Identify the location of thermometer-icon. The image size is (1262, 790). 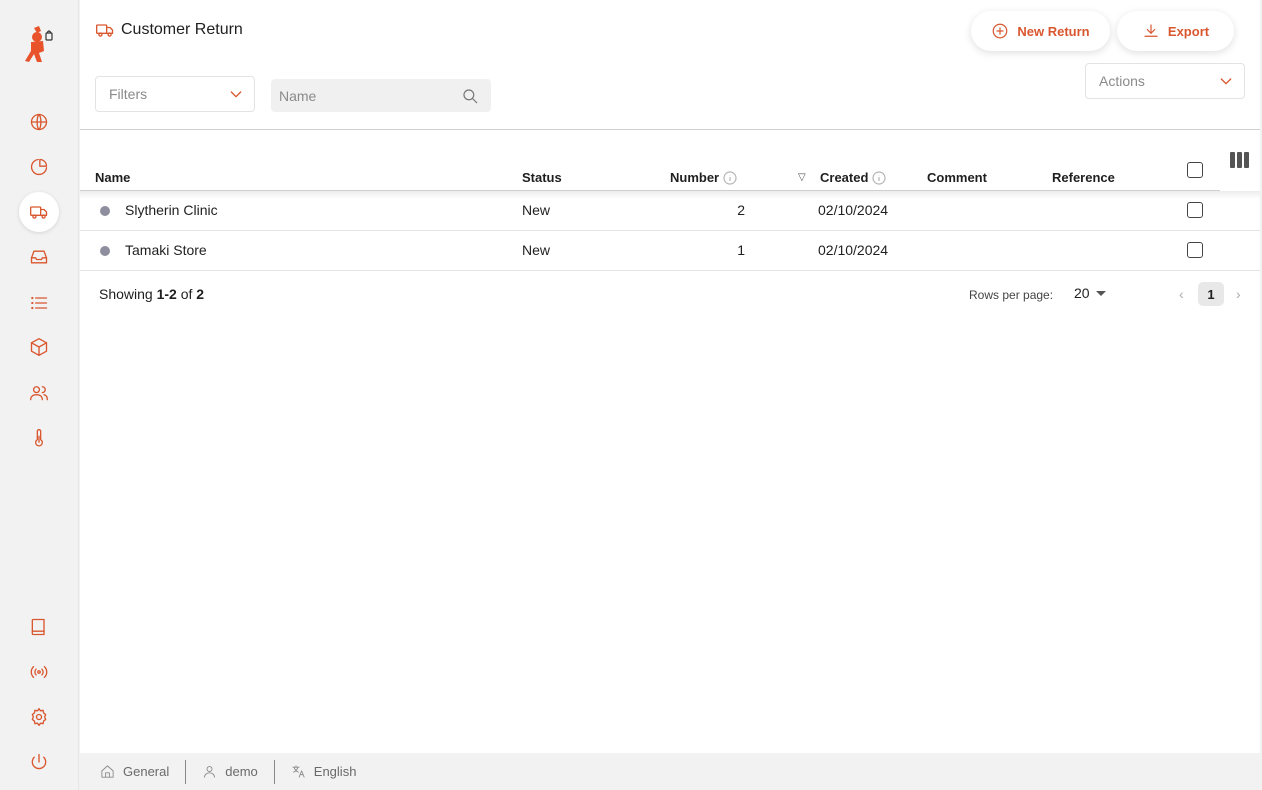
(39, 438).